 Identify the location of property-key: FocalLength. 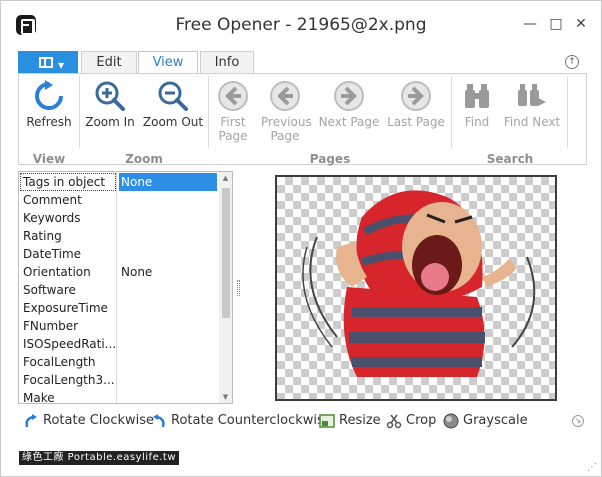
(59, 362).